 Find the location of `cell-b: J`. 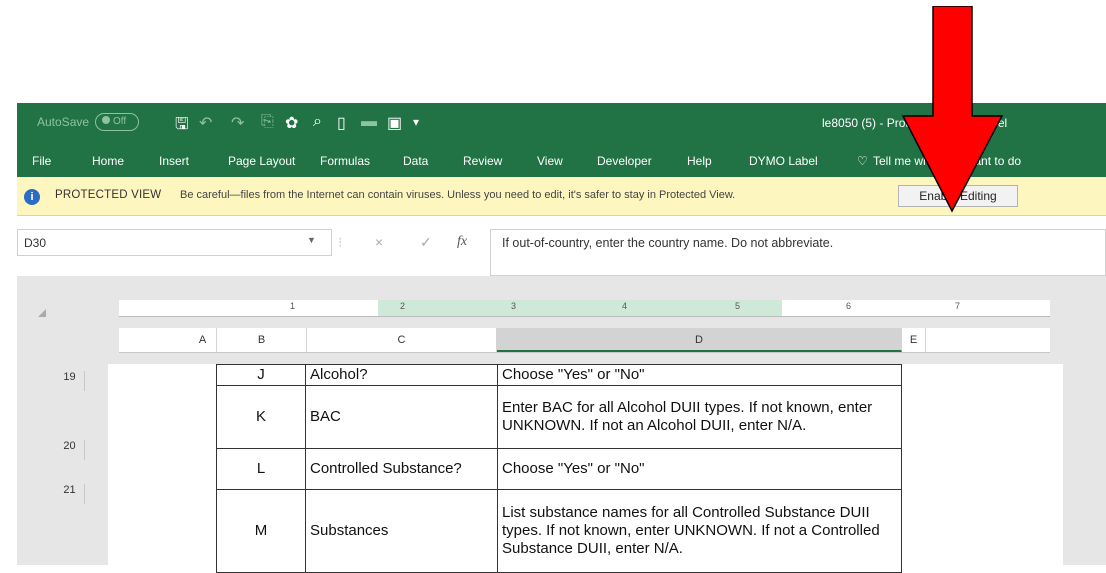

cell-b: J is located at coordinates (261, 375).